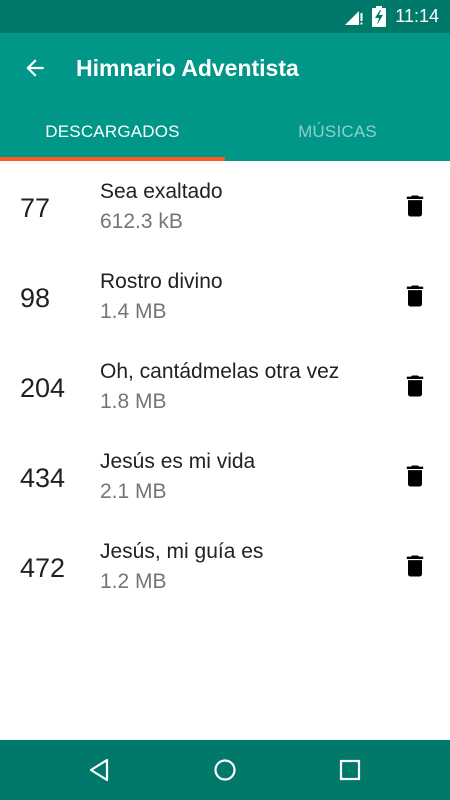 The width and height of the screenshot is (450, 800). I want to click on hymn-size: 612.3 kB, so click(141, 221).